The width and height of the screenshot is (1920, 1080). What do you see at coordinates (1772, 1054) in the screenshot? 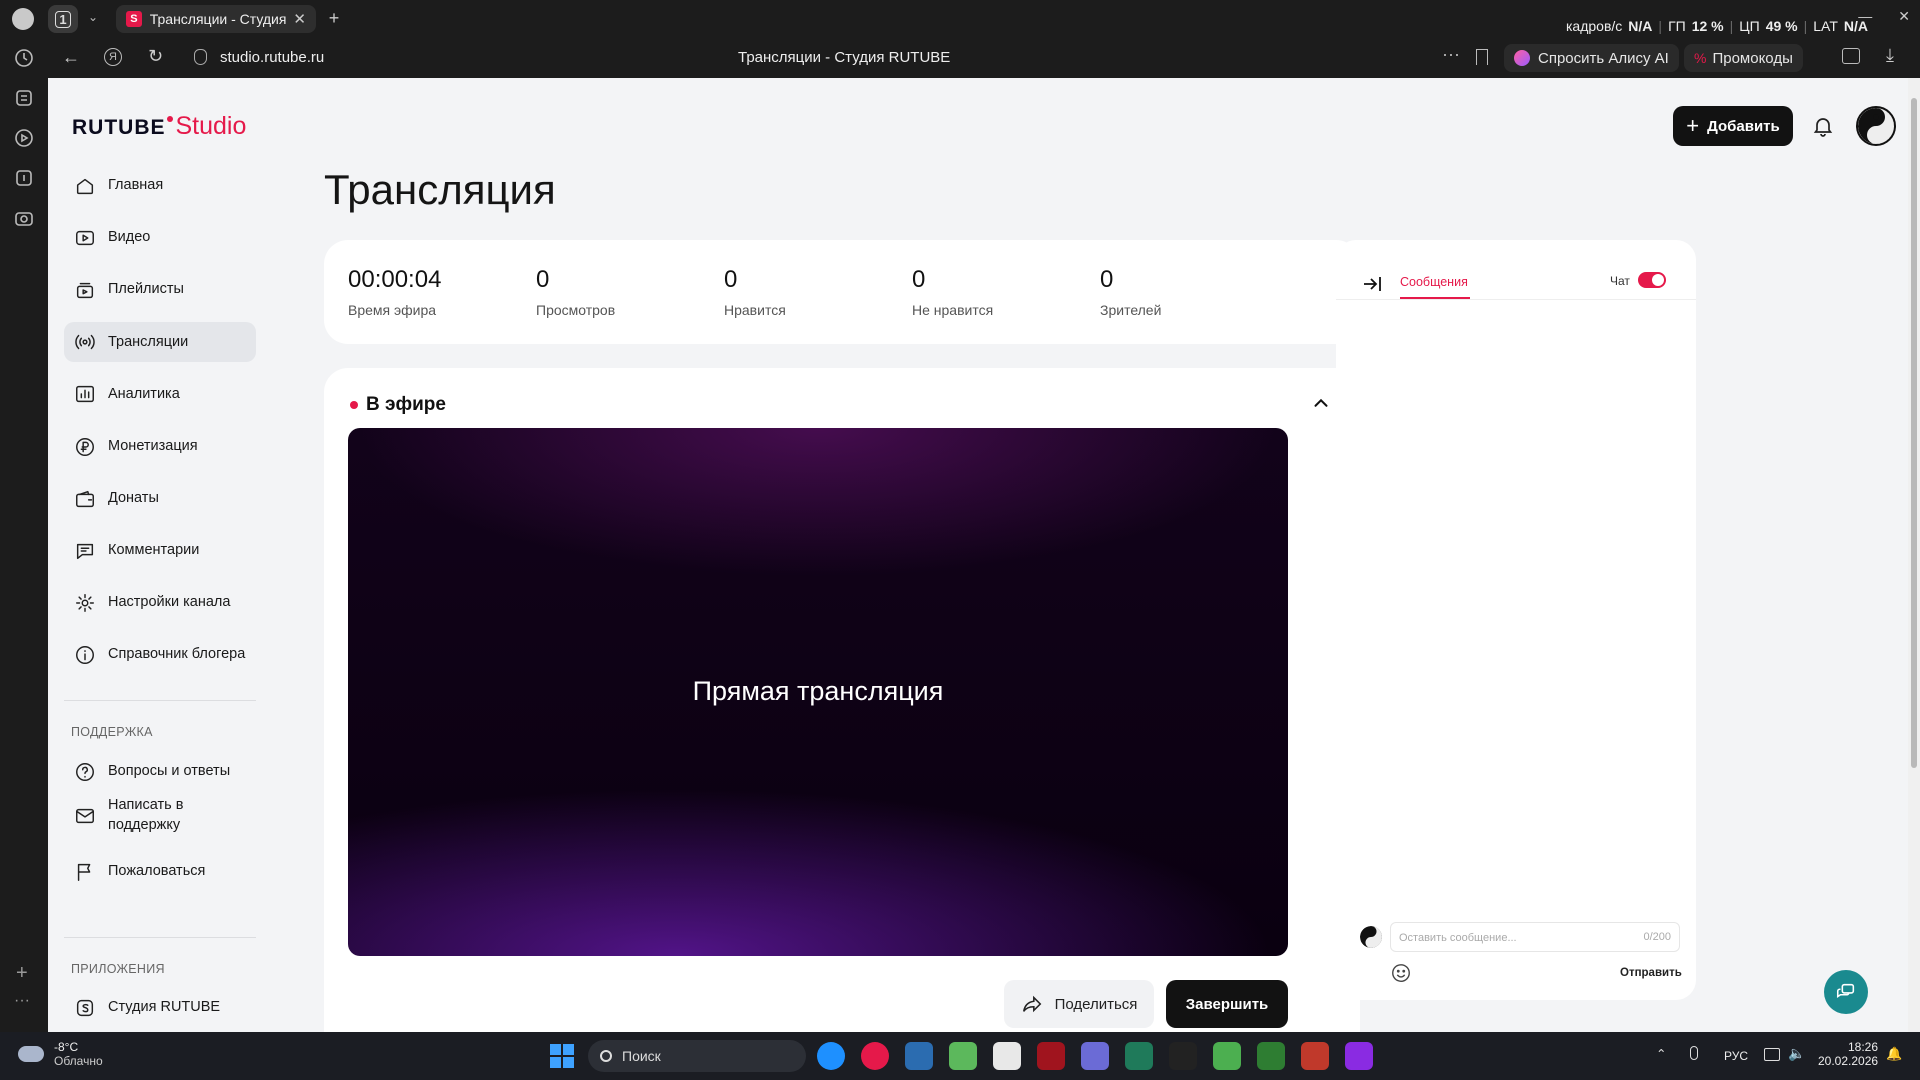
I see `network-icon` at bounding box center [1772, 1054].